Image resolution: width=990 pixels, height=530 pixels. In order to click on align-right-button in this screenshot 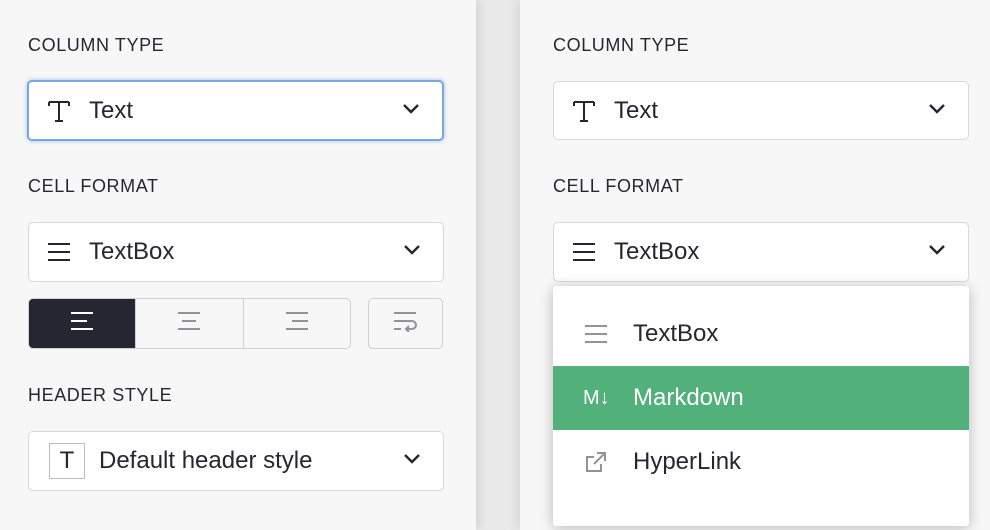, I will do `click(297, 323)`.